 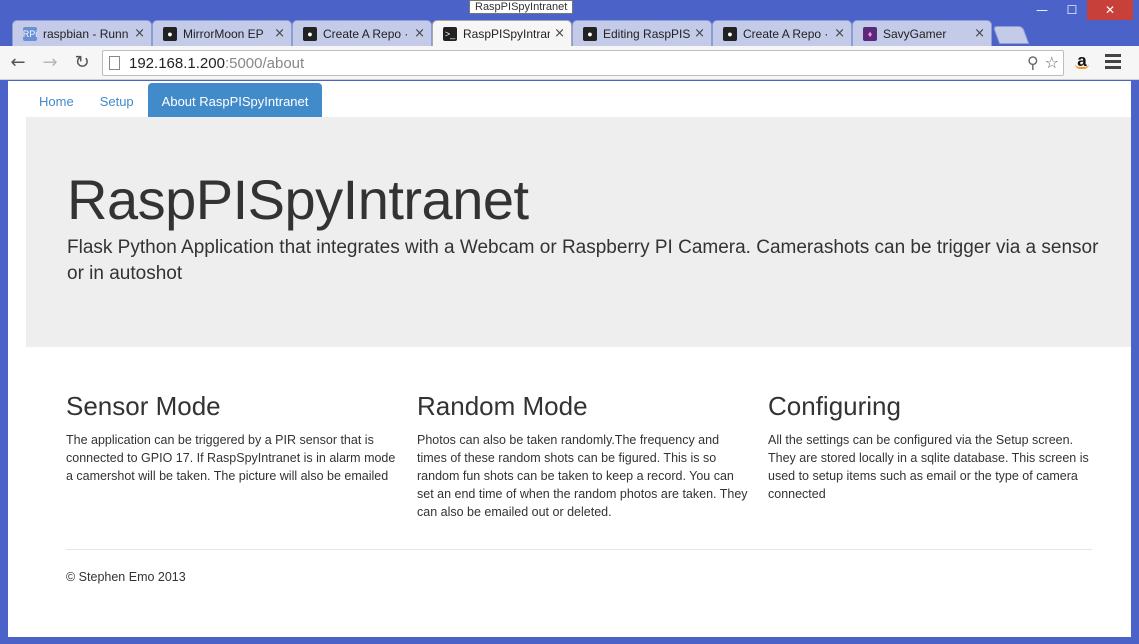 I want to click on tab-create-repo-2: ● Create A Repo · ×, so click(x=782, y=33).